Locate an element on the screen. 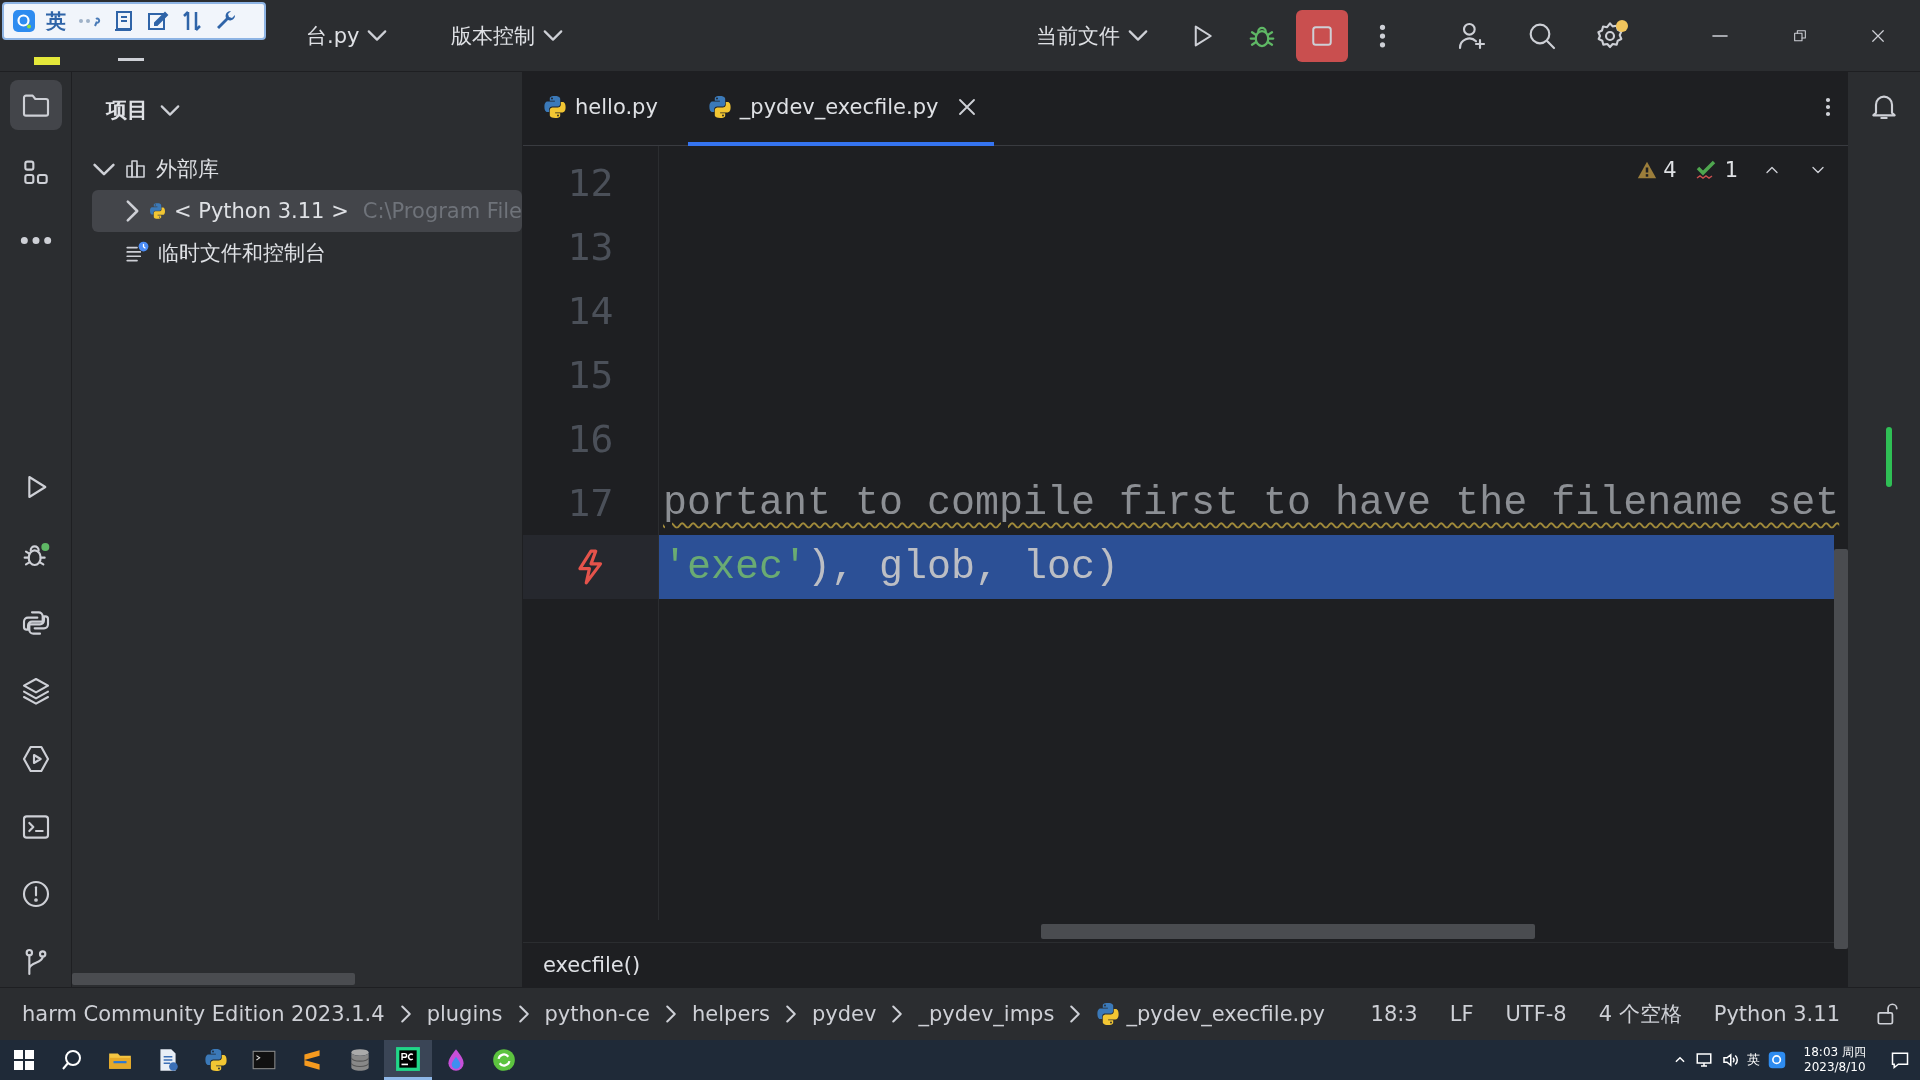 The width and height of the screenshot is (1920, 1080). code-line: 'exec'), glob, loc) is located at coordinates (891, 567).